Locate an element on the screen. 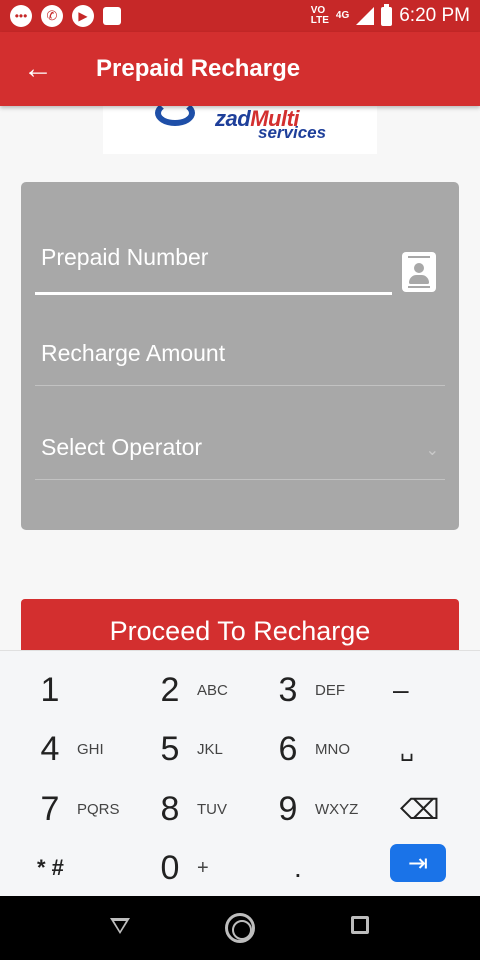  recharge-amount-underline is located at coordinates (240, 385).